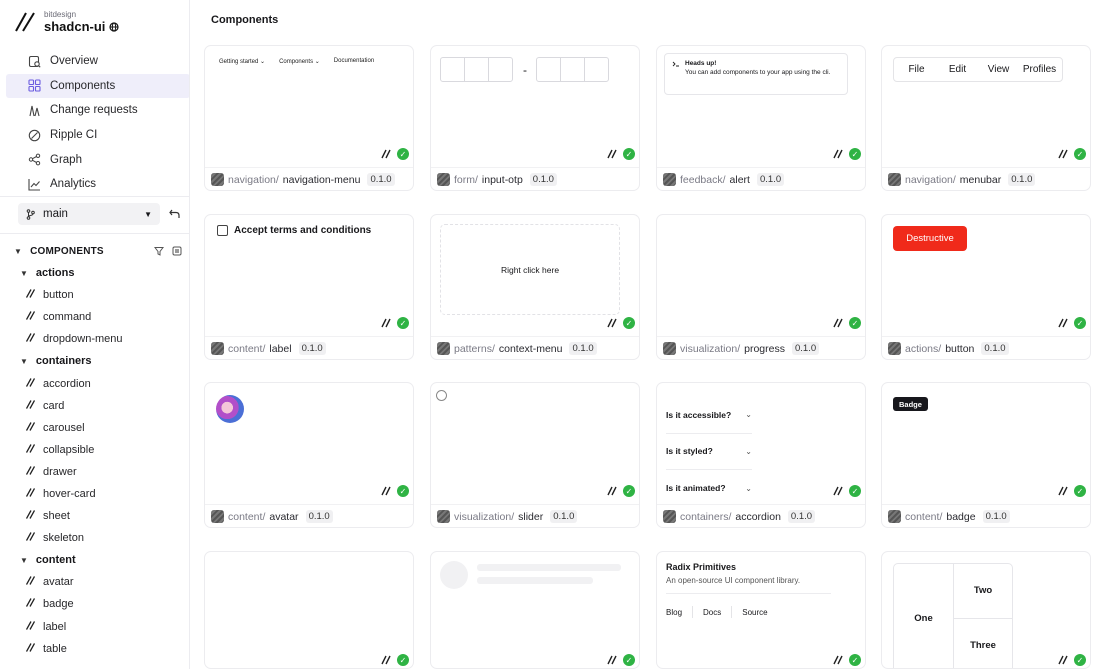 The height and width of the screenshot is (669, 1100). I want to click on tree-group-actions: ▼ actions, so click(94, 273).